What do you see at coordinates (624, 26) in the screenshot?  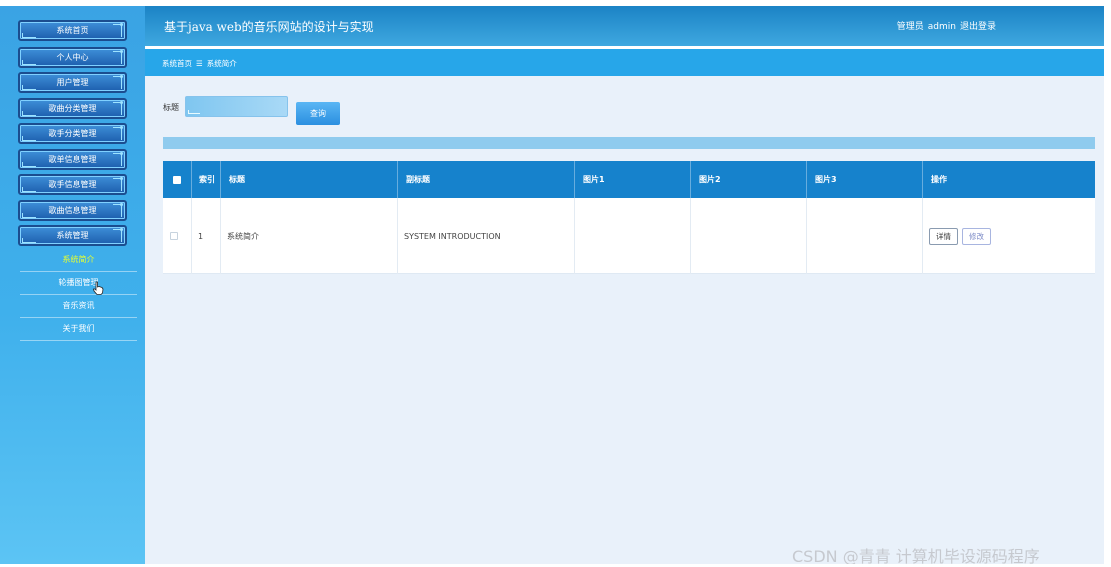 I see `top-header: 基于java web的音乐网站的设计与实现 管理员 admin 退出登录` at bounding box center [624, 26].